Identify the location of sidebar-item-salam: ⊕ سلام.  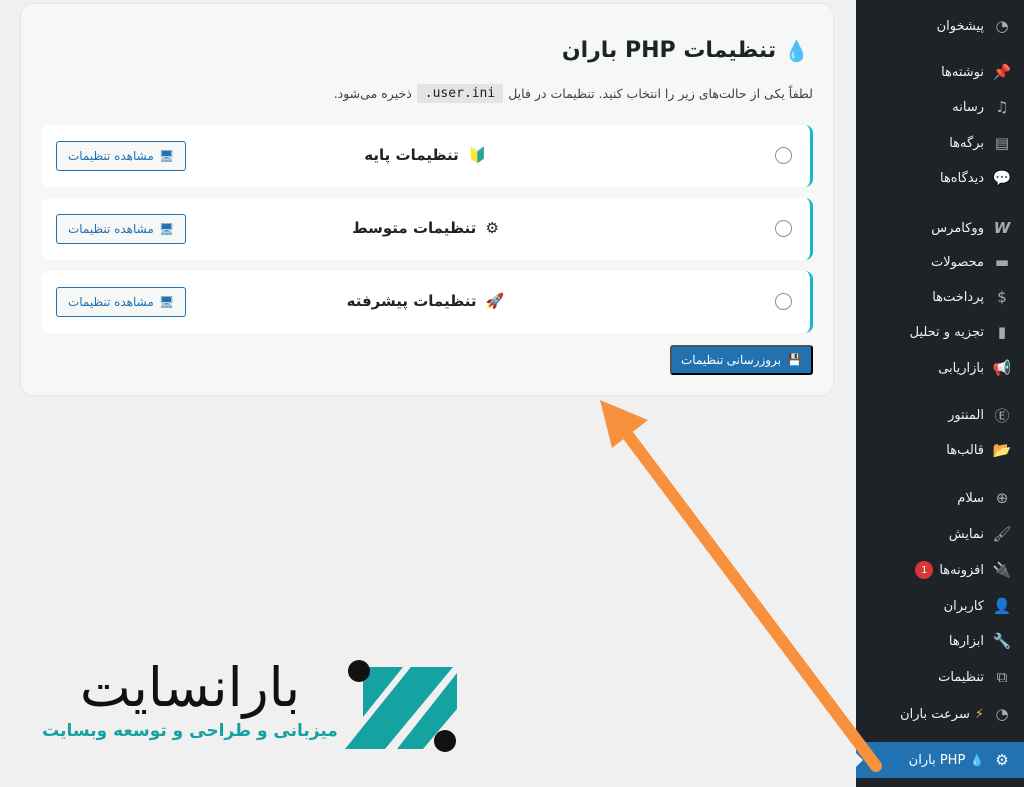
(940, 498).